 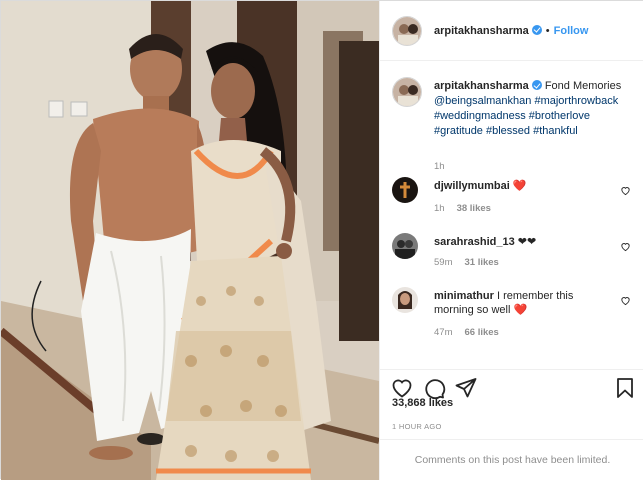 I want to click on comment-meta: 59m 31 likes, so click(x=466, y=262).